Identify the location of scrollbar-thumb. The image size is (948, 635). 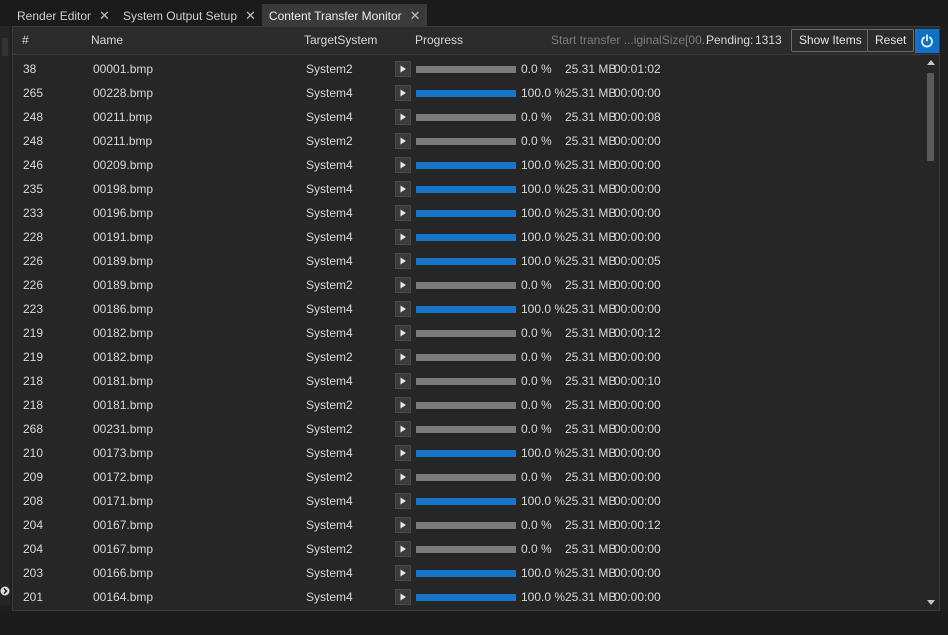
(930, 117).